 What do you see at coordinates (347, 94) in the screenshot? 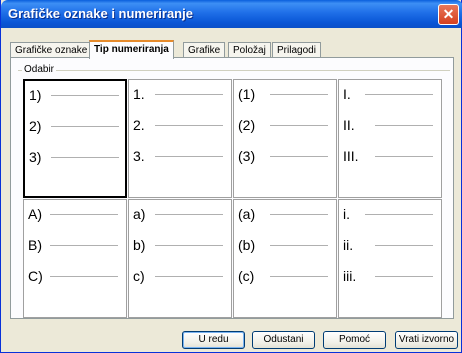
I see `option-item-label: I.` at bounding box center [347, 94].